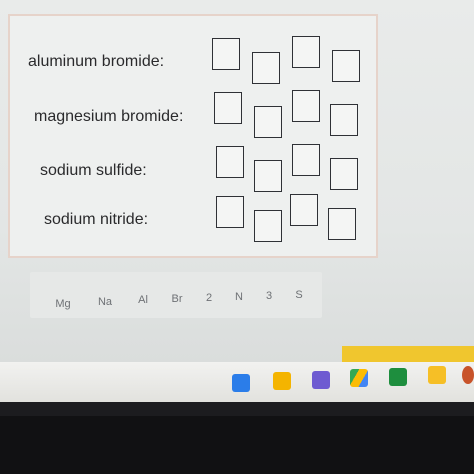  What do you see at coordinates (63, 304) in the screenshot?
I see `tile-mg: Mg` at bounding box center [63, 304].